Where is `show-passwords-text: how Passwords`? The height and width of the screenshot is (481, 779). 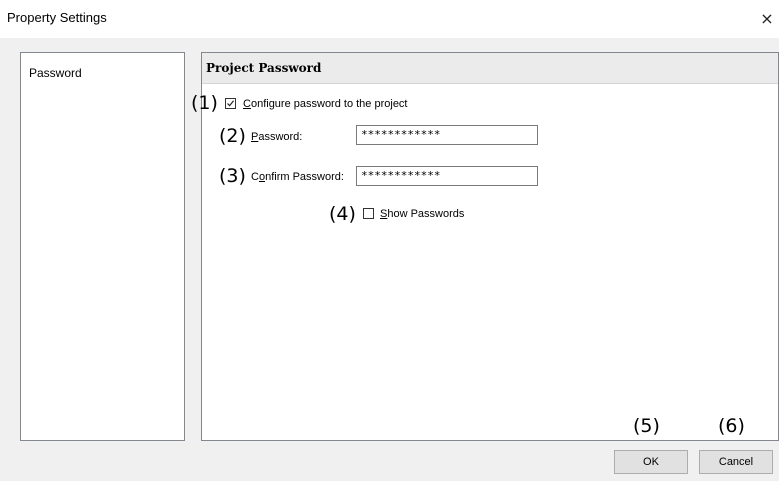
show-passwords-text: how Passwords is located at coordinates (426, 214).